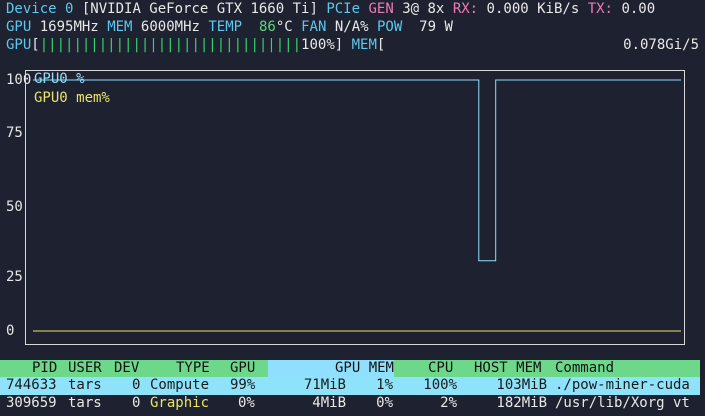  What do you see at coordinates (440, 385) in the screenshot?
I see `cpu-cell: 100%` at bounding box center [440, 385].